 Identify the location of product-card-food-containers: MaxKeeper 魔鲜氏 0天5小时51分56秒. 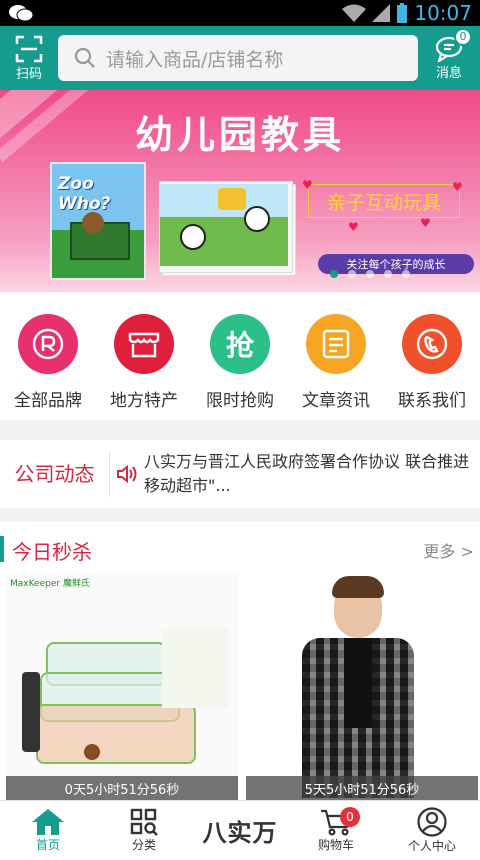
(122, 686).